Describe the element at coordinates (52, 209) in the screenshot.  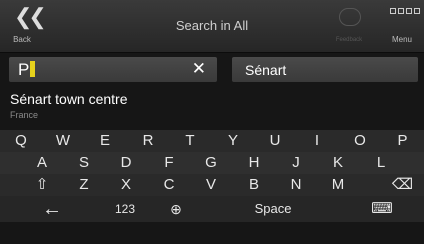
I see `arrow-left-icon: ←` at that location.